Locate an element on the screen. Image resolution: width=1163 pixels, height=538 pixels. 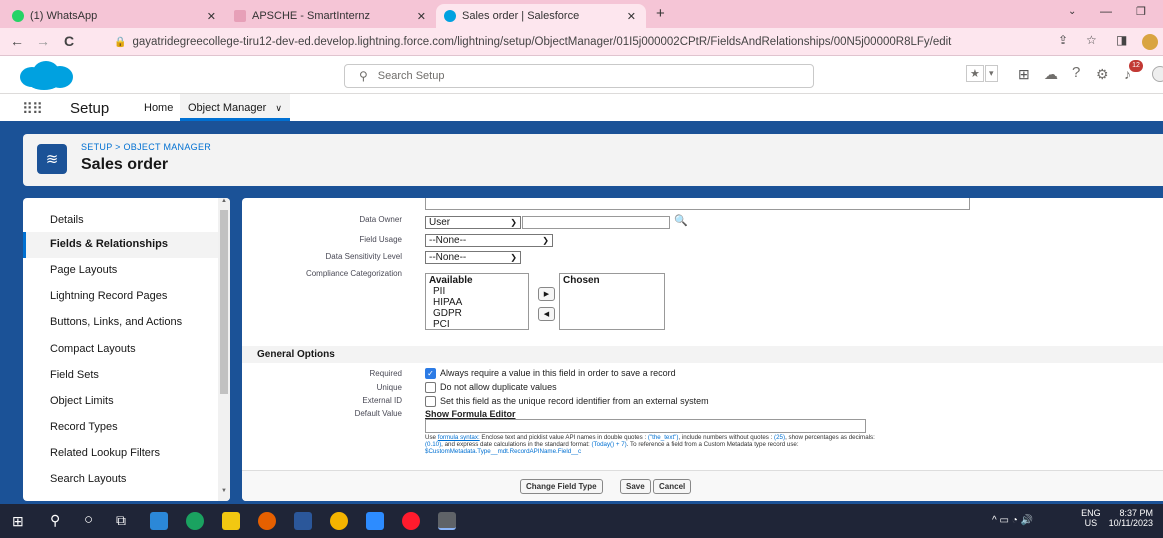
file-explorer-icon is located at coordinates (231, 521).